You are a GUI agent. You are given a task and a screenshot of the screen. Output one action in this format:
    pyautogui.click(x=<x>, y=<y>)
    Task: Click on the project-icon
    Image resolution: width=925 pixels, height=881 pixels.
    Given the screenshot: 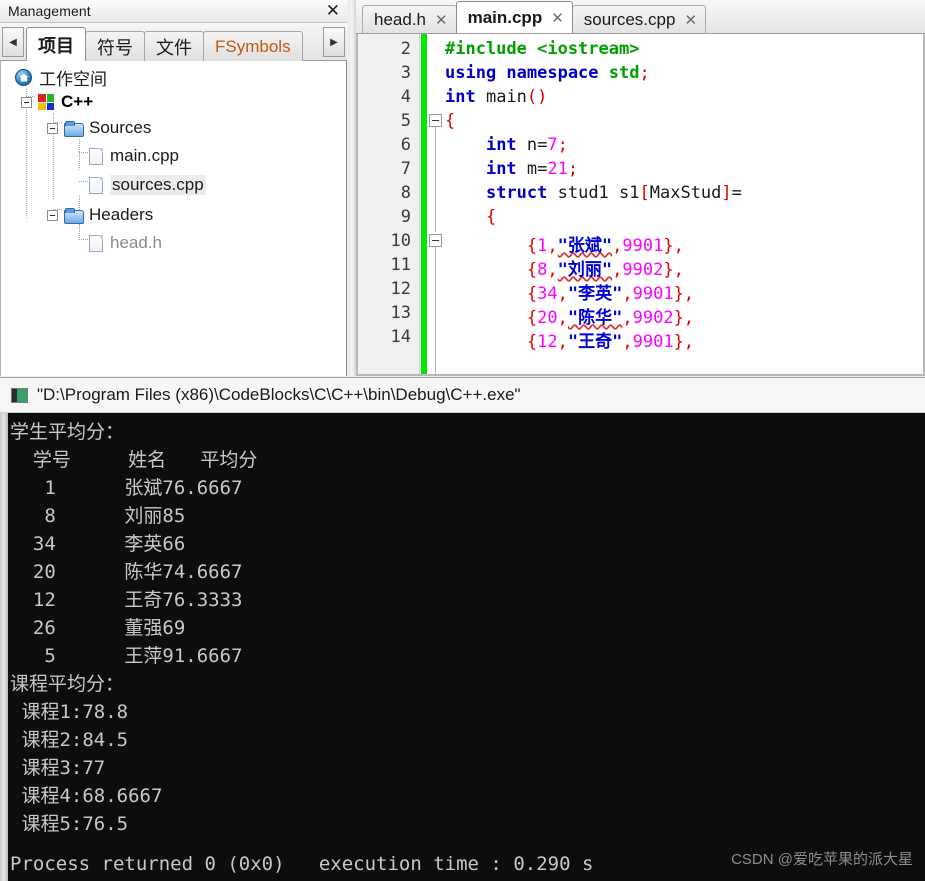 What is the action you would take?
    pyautogui.click(x=46, y=102)
    